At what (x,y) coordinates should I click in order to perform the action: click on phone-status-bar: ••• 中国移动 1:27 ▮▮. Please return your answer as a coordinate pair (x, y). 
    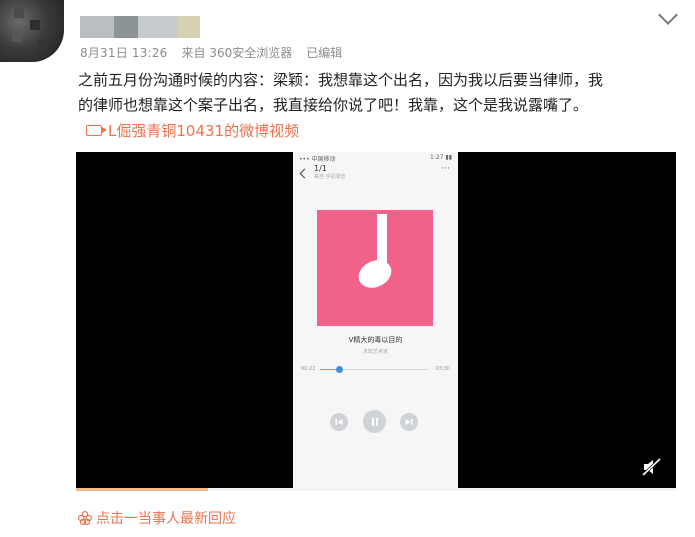
    Looking at the image, I should click on (375, 157).